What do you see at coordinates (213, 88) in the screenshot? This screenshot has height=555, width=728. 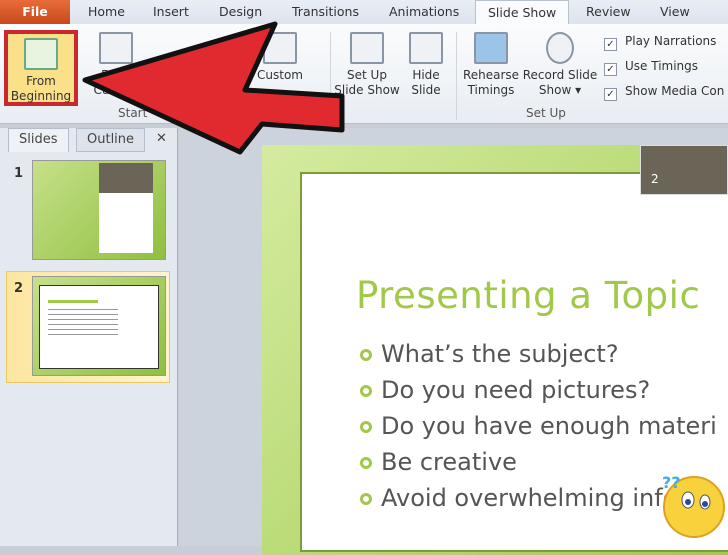 I see `red-arrow-icon` at bounding box center [213, 88].